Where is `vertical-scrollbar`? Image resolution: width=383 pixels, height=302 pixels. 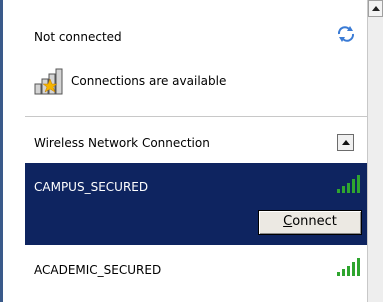 vertical-scrollbar is located at coordinates (375, 151).